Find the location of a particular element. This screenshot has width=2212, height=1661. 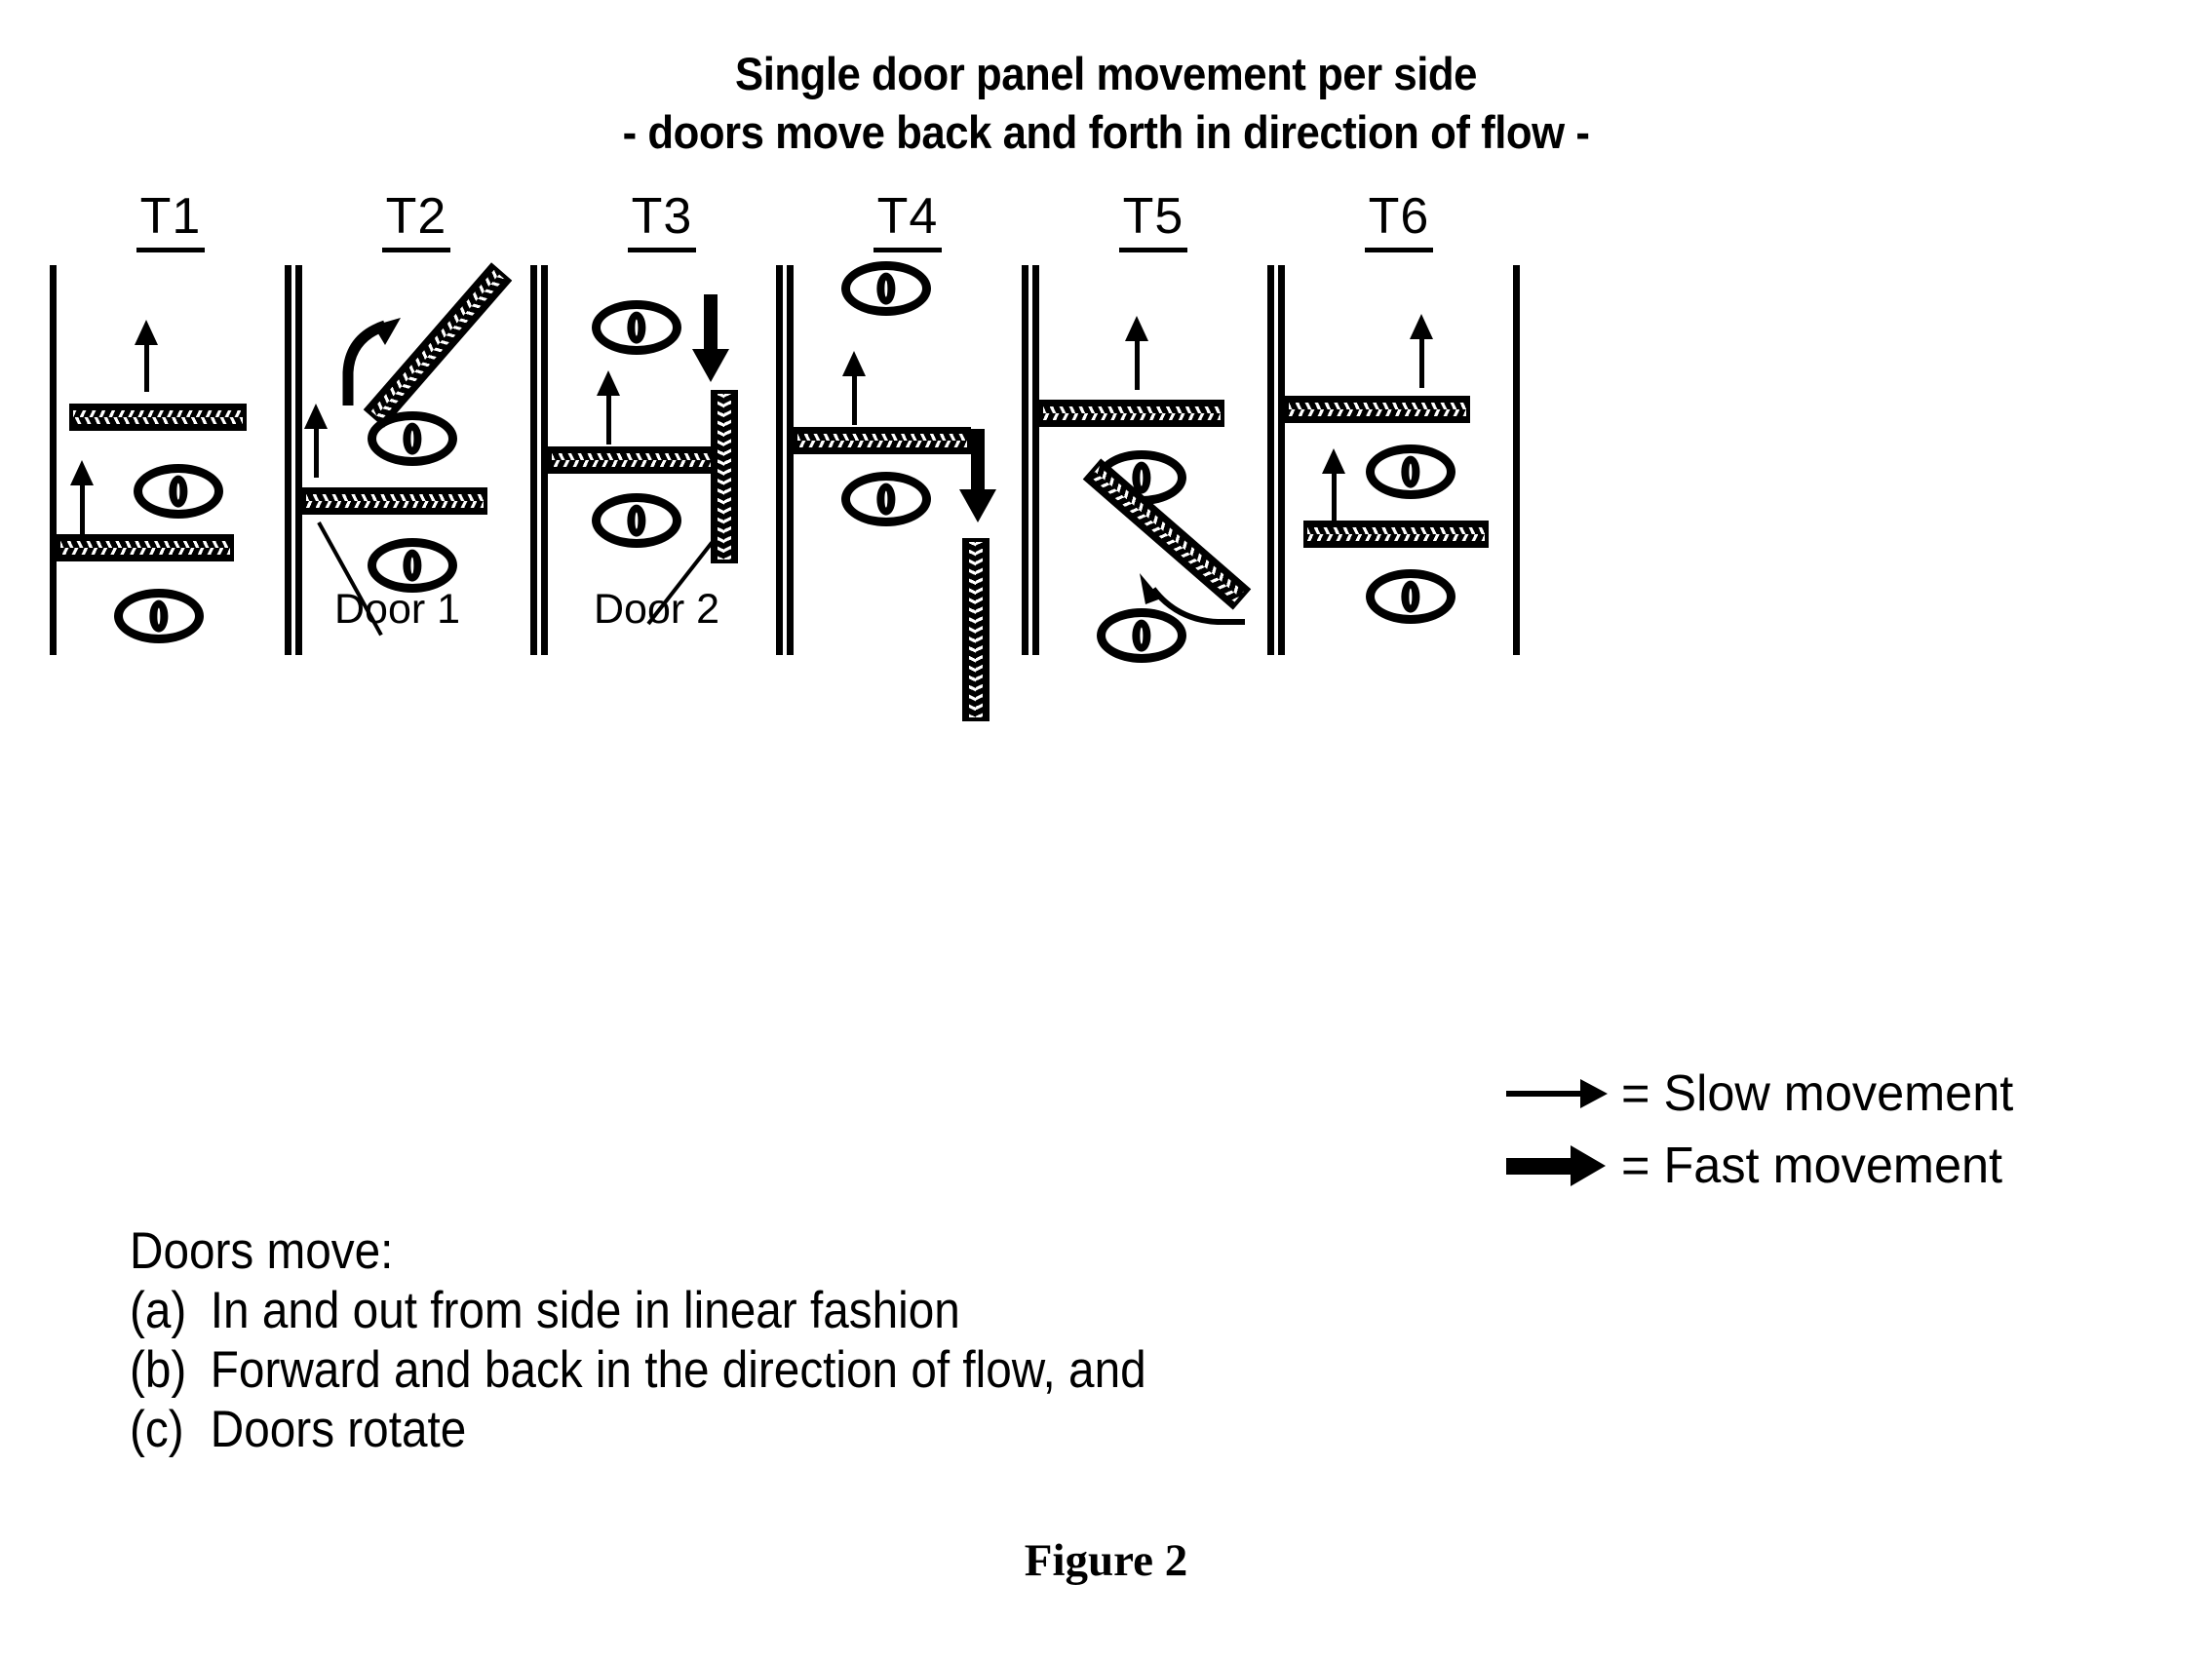

title-line-1: Single door panel movement per side is located at coordinates (1106, 73).